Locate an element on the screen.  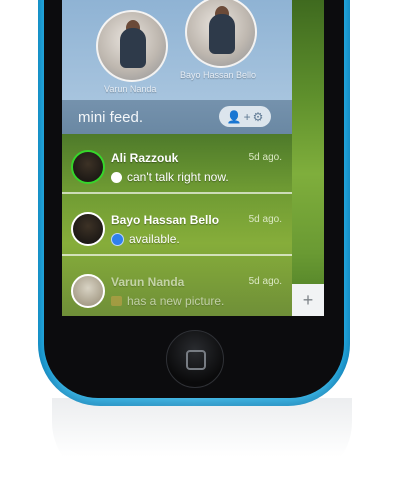
feed-item-status: has a new picture. is located at coordinates (167, 301).